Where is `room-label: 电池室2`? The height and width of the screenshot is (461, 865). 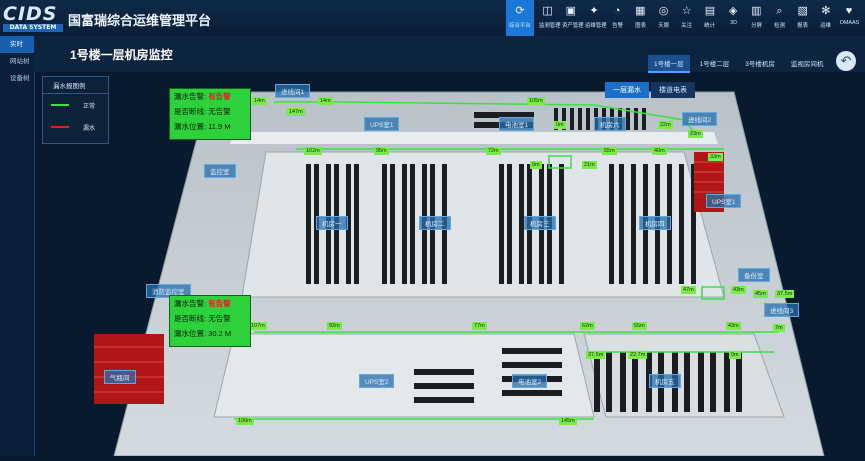 room-label: 电池室2 is located at coordinates (530, 381).